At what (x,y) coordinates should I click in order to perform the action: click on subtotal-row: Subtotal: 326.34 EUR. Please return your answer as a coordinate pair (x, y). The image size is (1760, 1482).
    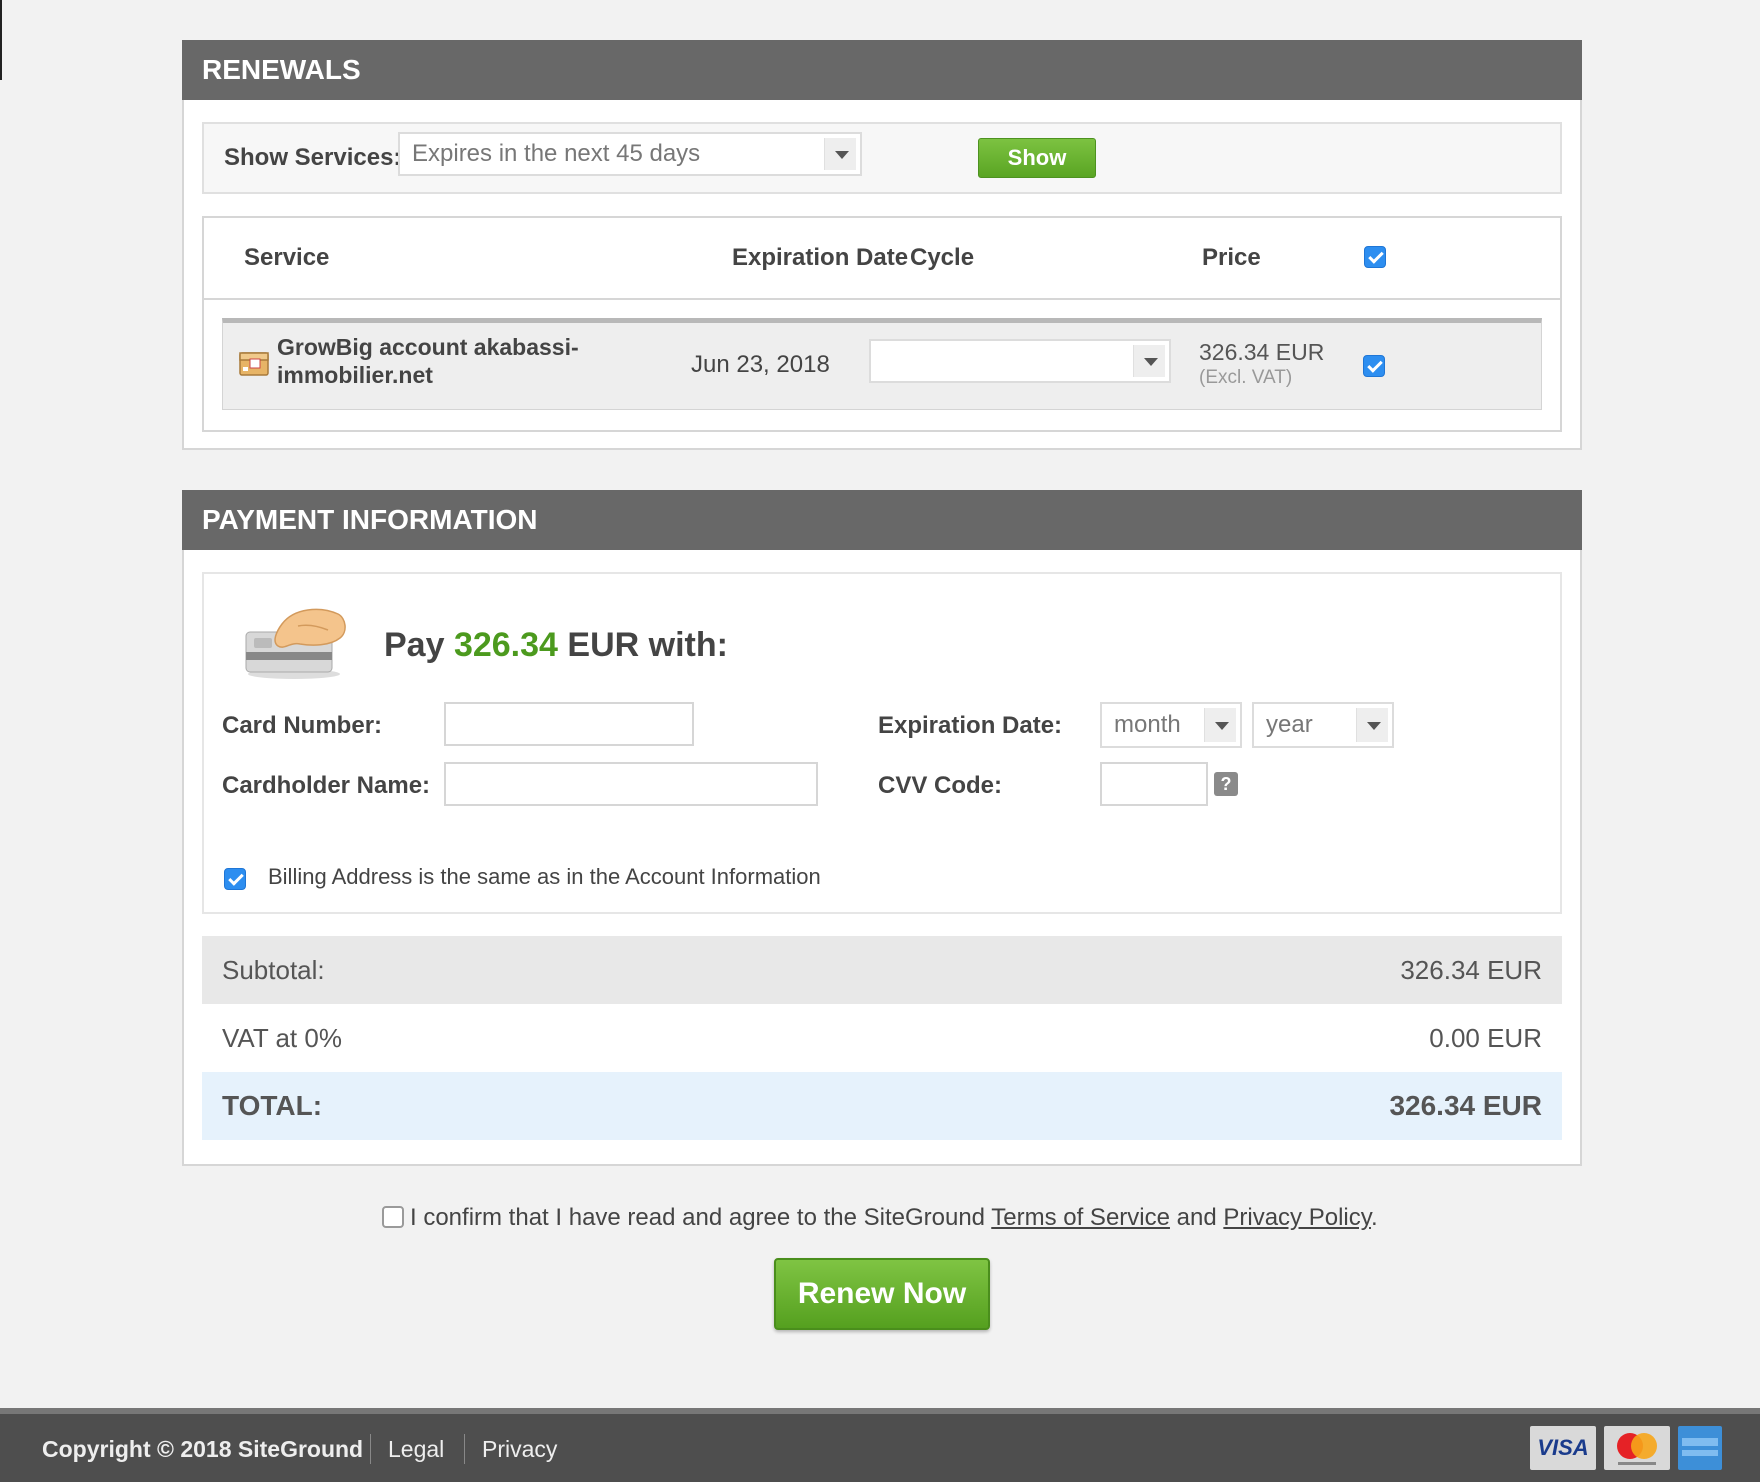
    Looking at the image, I should click on (882, 970).